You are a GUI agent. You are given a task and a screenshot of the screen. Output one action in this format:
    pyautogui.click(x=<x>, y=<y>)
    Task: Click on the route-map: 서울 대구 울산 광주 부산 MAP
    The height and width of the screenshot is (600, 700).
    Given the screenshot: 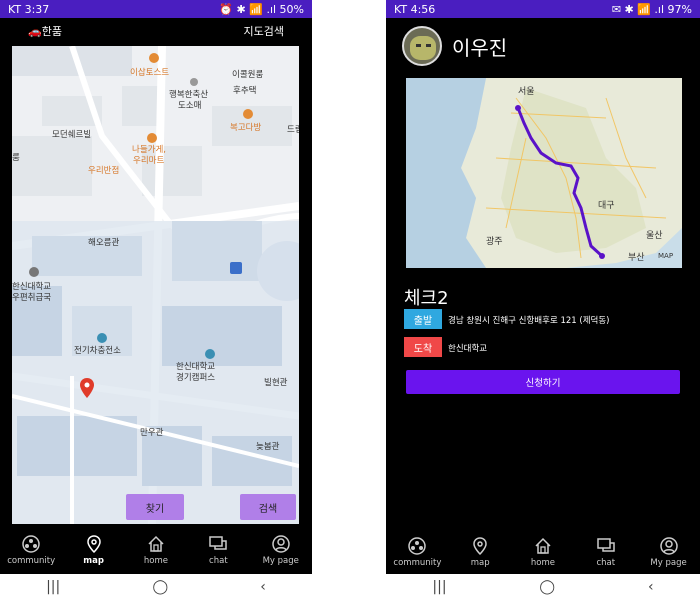 What is the action you would take?
    pyautogui.click(x=544, y=173)
    